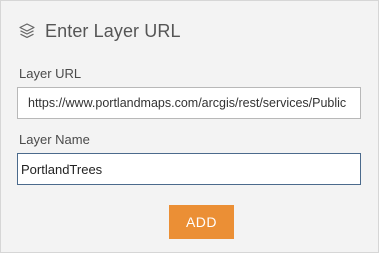 This screenshot has width=379, height=253. What do you see at coordinates (50, 73) in the screenshot?
I see `layer-url-label: Layer URL` at bounding box center [50, 73].